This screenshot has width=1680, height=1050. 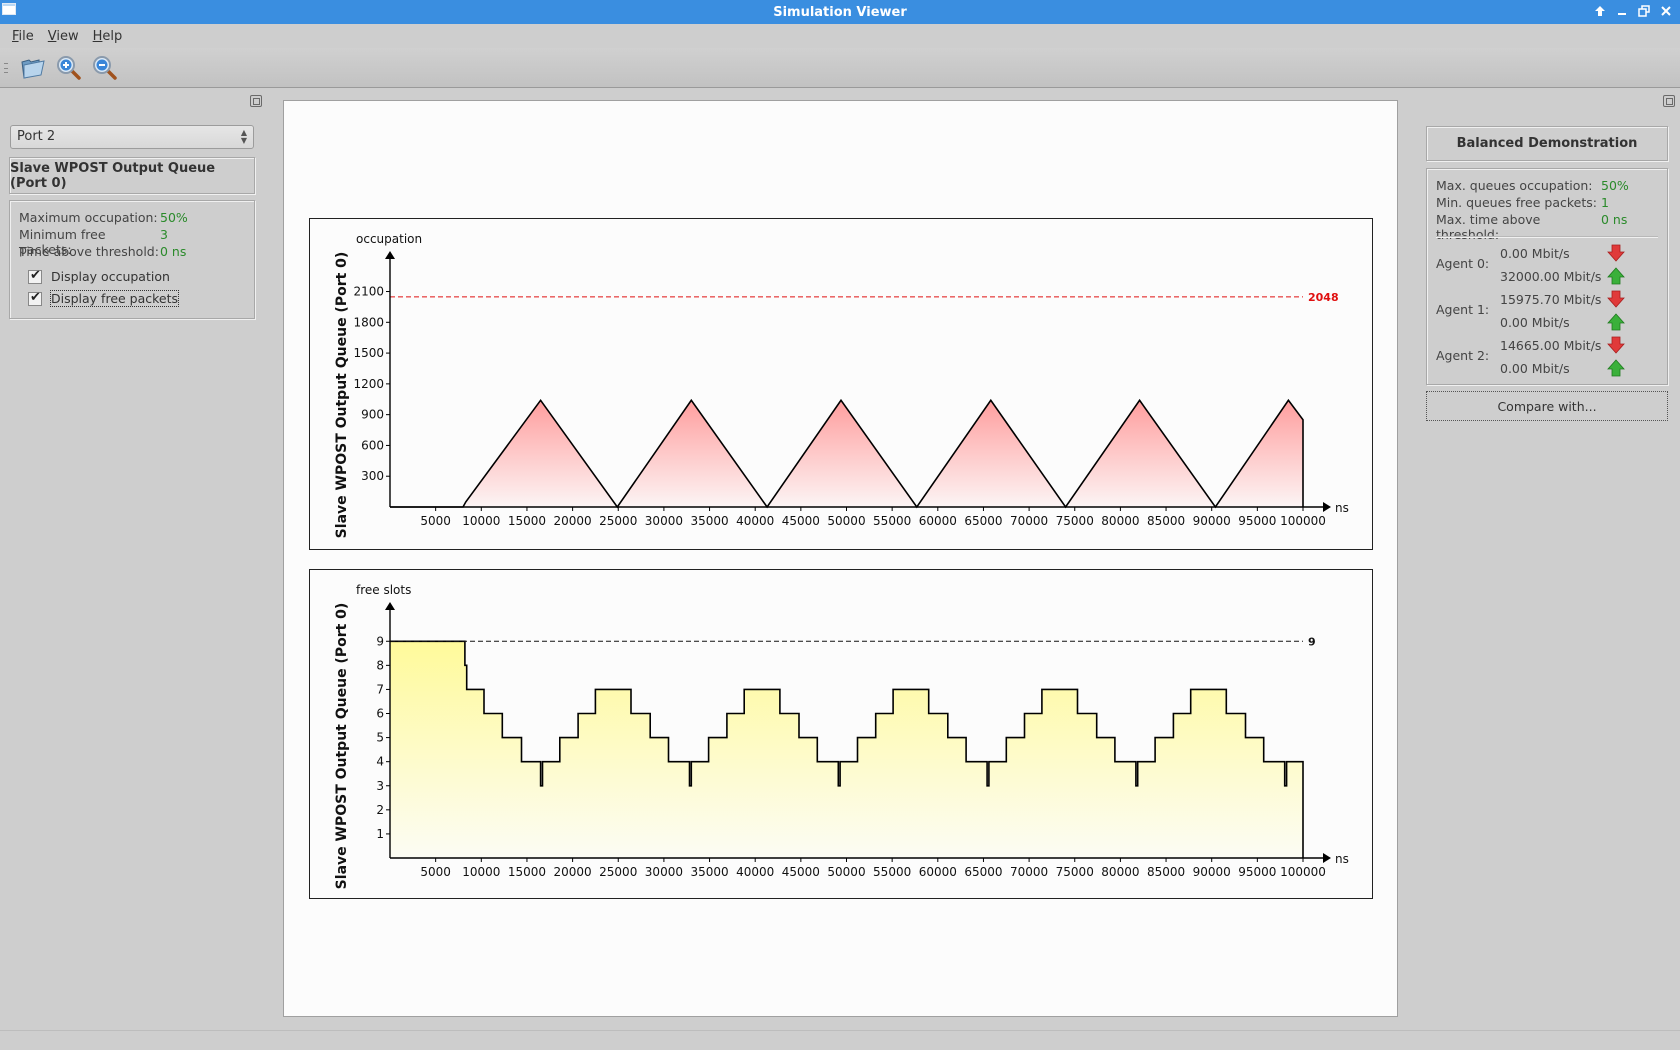 I want to click on minimize-icon, so click(x=1622, y=14).